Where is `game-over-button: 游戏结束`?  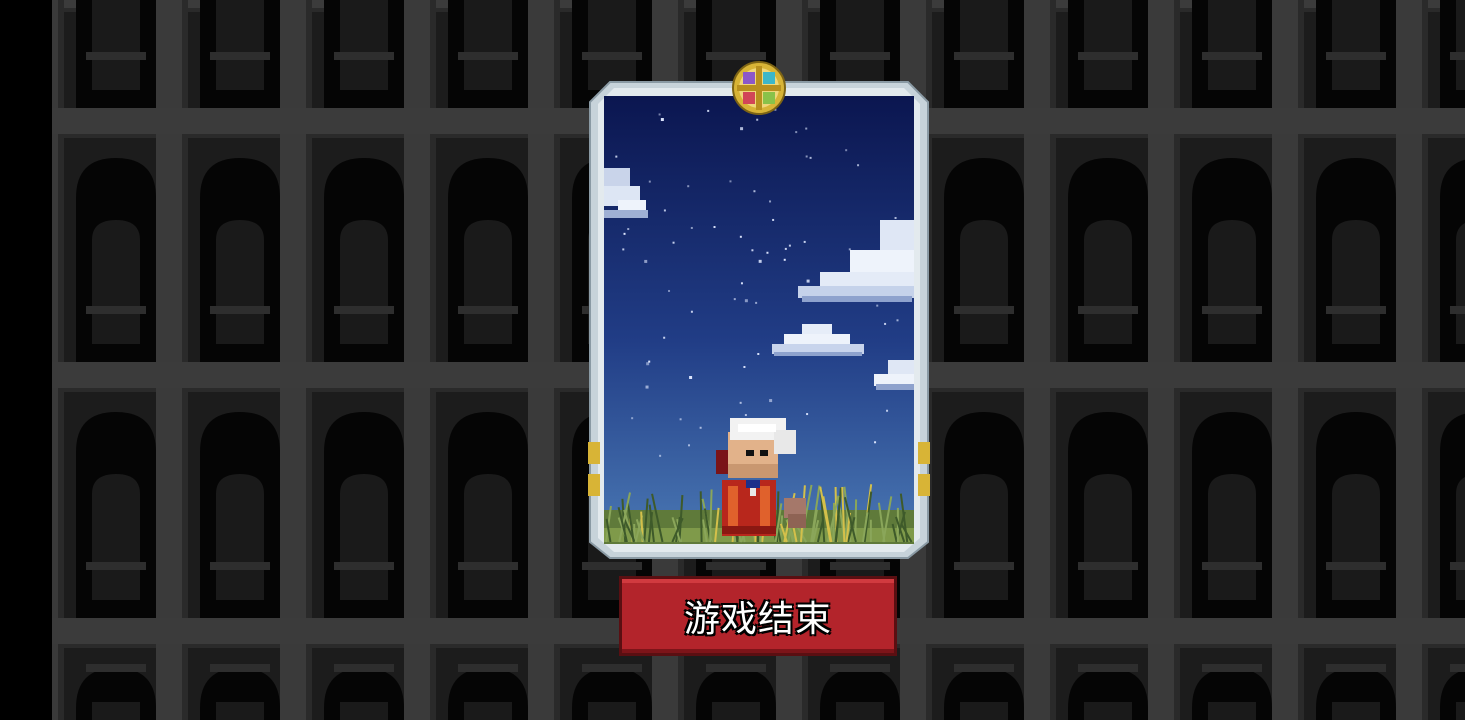 game-over-button: 游戏结束 is located at coordinates (758, 616).